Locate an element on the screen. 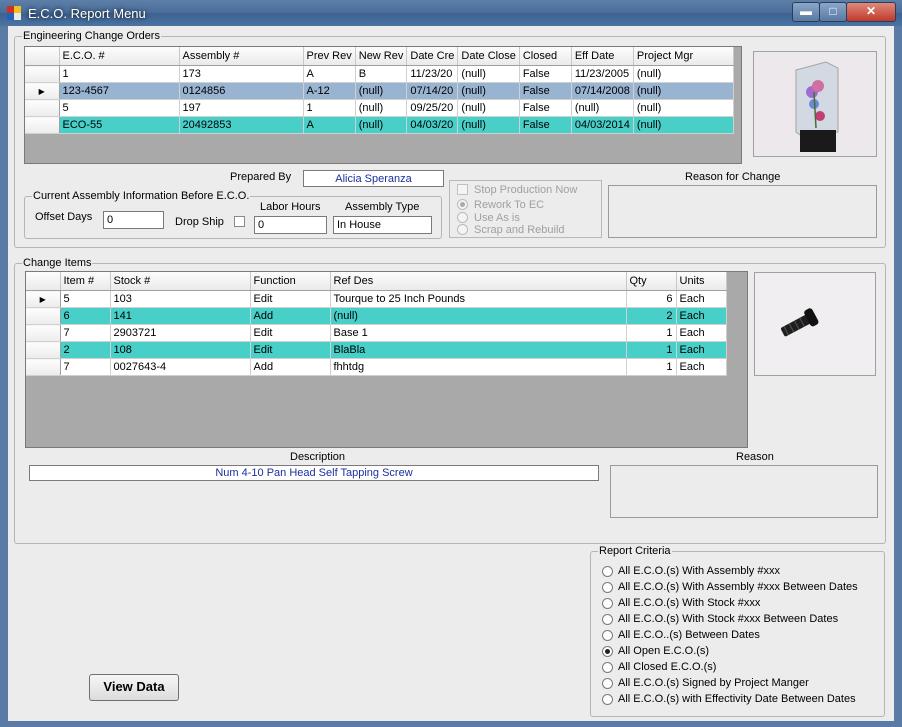 This screenshot has width=902, height=727. change-item-table-cell: 103 is located at coordinates (180, 299).